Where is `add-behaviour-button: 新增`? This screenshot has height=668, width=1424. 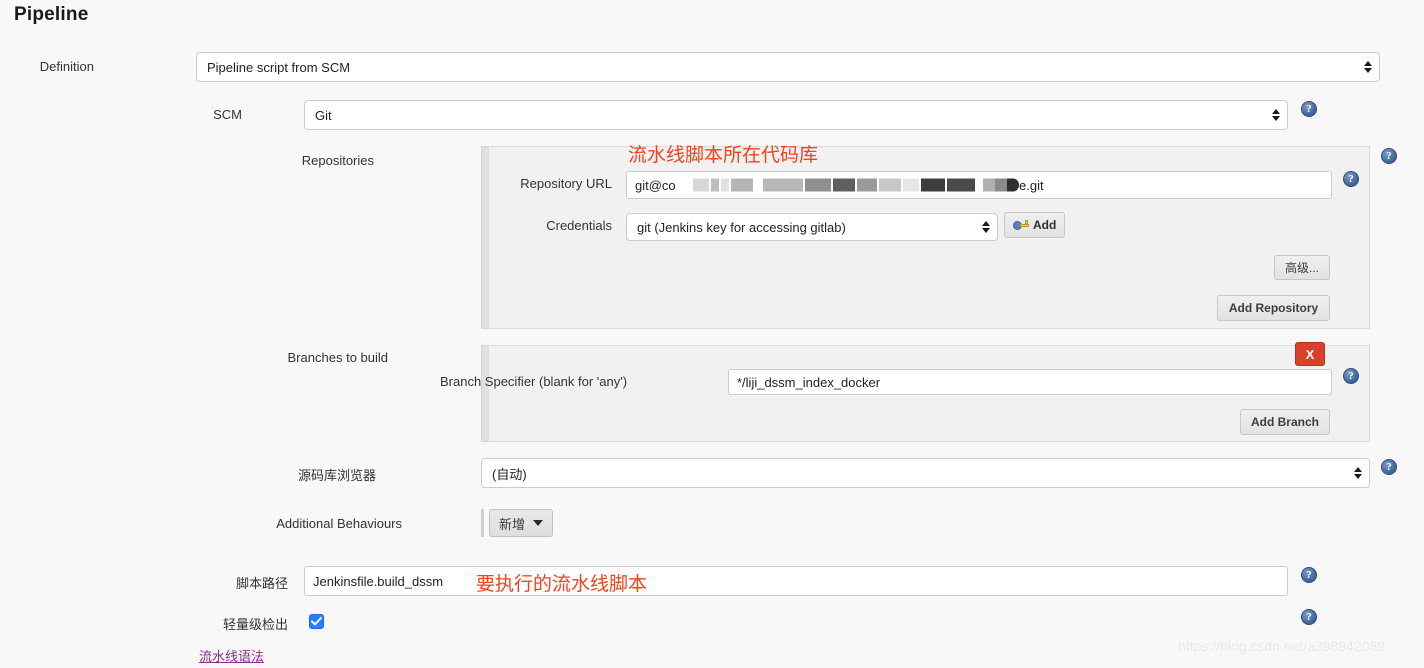 add-behaviour-button: 新增 is located at coordinates (521, 523).